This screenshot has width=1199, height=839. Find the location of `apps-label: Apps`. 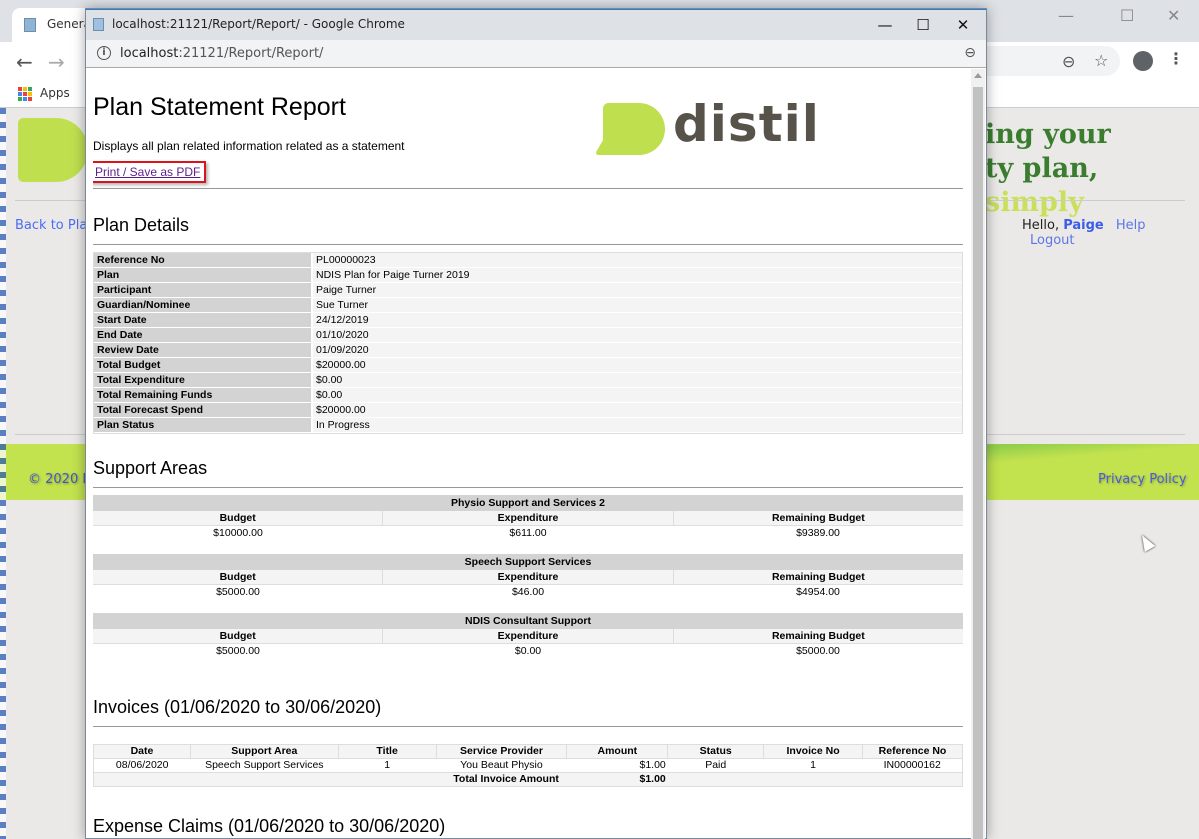

apps-label: Apps is located at coordinates (55, 93).